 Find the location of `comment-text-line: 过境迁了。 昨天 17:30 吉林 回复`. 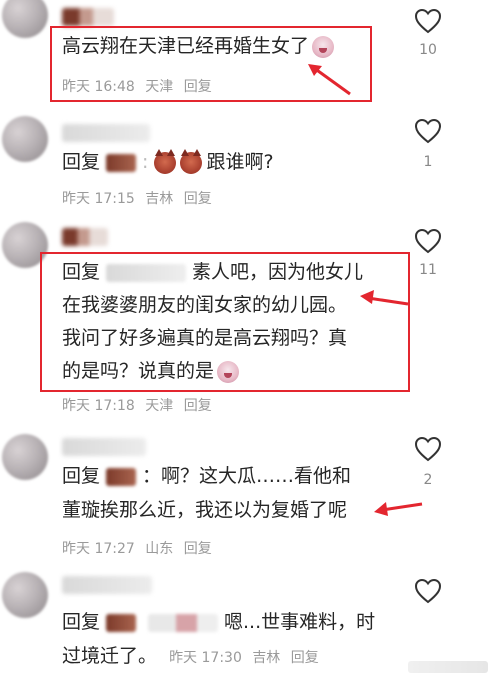

comment-text-line: 过境迁了。 昨天 17:30 吉林 回复 is located at coordinates (193, 657).